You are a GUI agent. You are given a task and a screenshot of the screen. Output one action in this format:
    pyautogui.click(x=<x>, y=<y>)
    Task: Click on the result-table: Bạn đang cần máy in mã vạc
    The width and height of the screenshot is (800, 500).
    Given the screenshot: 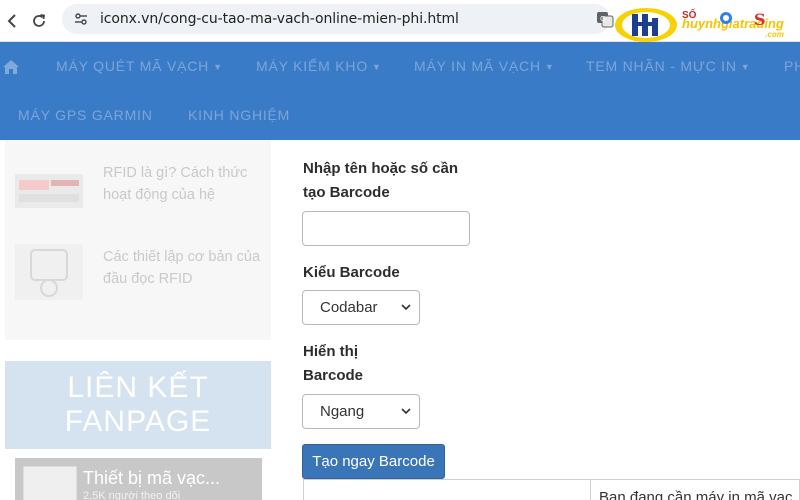 What is the action you would take?
    pyautogui.click(x=551, y=489)
    